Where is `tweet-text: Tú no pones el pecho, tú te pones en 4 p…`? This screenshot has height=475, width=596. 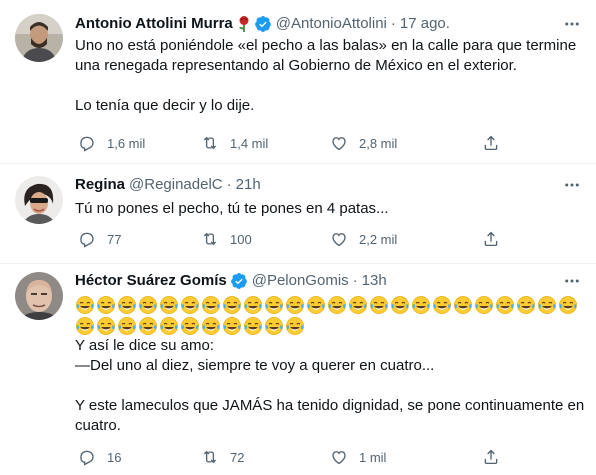 tweet-text: Tú no pones el pecho, tú te pones en 4 p… is located at coordinates (327, 209).